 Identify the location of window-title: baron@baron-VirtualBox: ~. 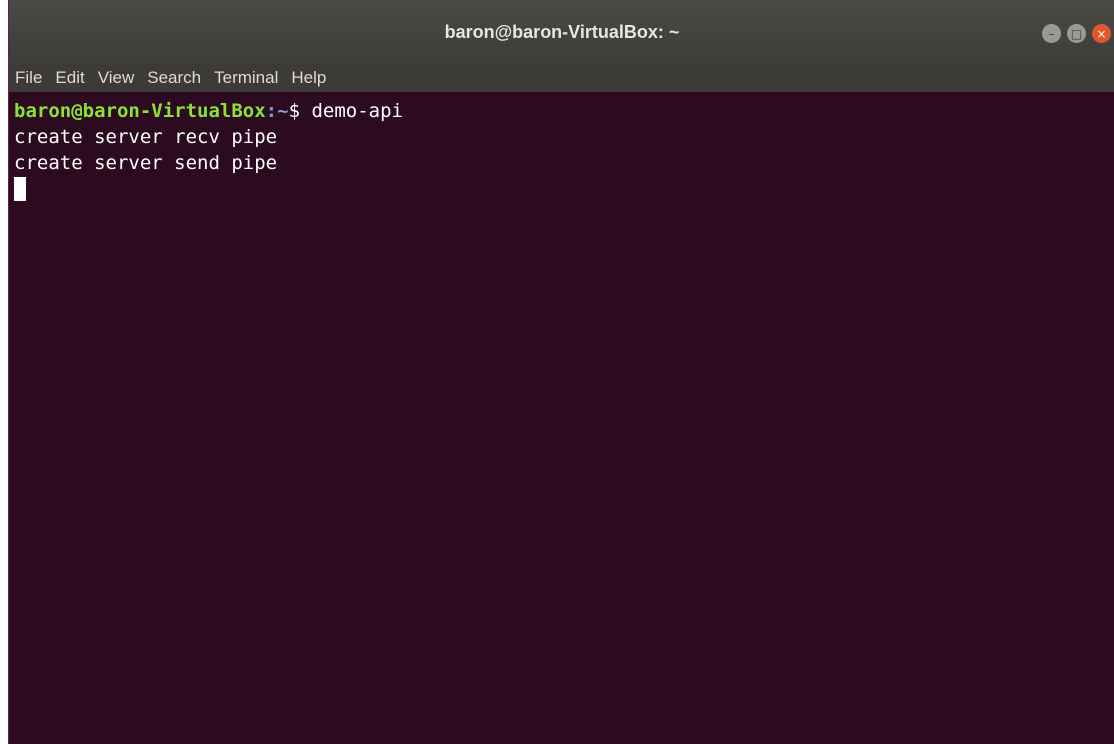
(562, 32).